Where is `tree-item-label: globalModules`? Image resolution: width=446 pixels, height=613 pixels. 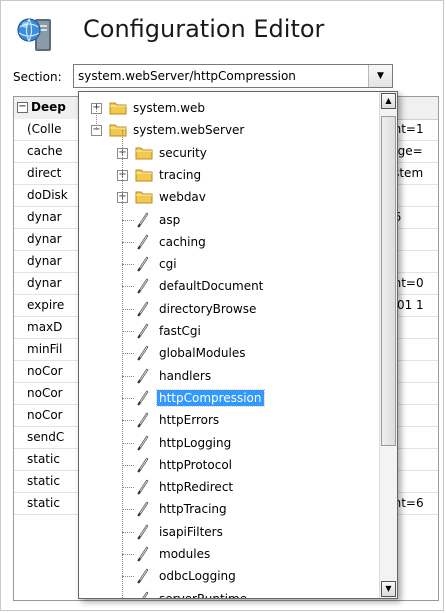
tree-item-label: globalModules is located at coordinates (202, 353).